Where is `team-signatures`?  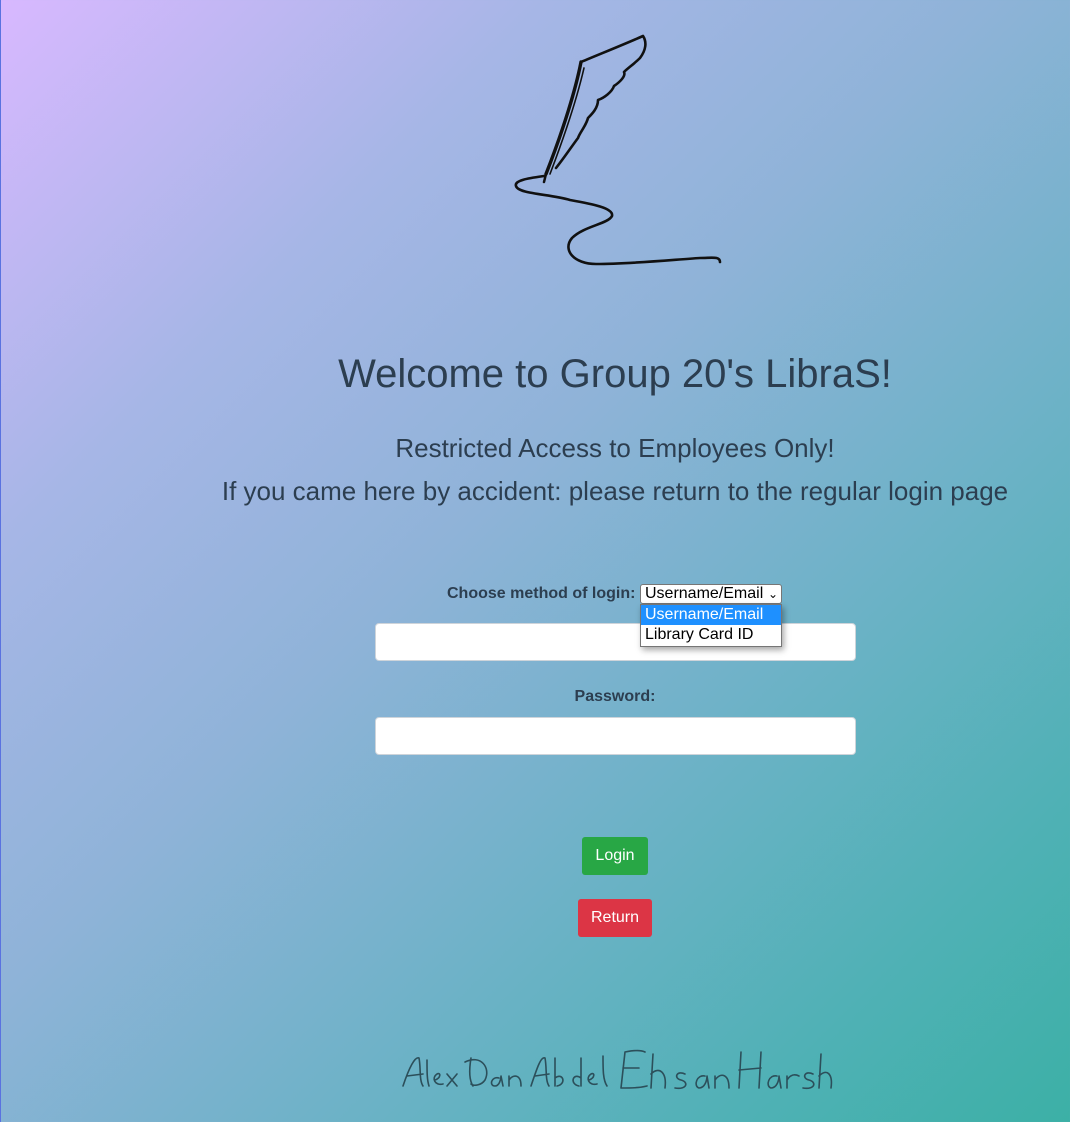 team-signatures is located at coordinates (617, 1069).